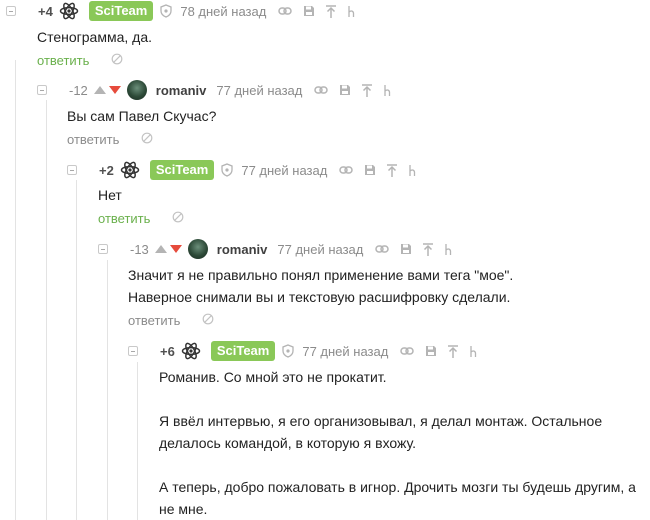  What do you see at coordinates (78, 90) in the screenshot?
I see `comment-rating: -12` at bounding box center [78, 90].